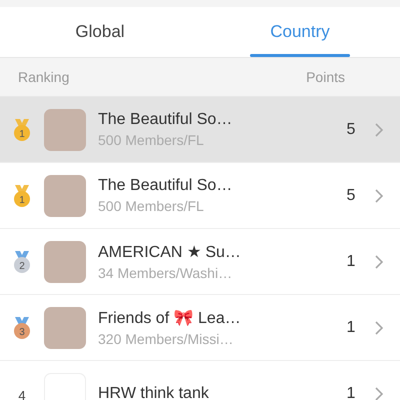  I want to click on column-header: Points, so click(325, 77).